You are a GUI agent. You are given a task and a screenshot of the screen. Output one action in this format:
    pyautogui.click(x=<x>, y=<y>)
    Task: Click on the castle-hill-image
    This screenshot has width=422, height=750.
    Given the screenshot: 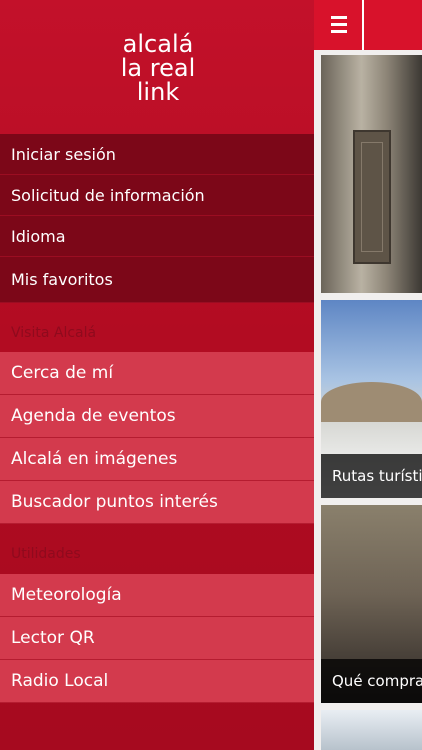 What is the action you would take?
    pyautogui.click(x=371, y=402)
    